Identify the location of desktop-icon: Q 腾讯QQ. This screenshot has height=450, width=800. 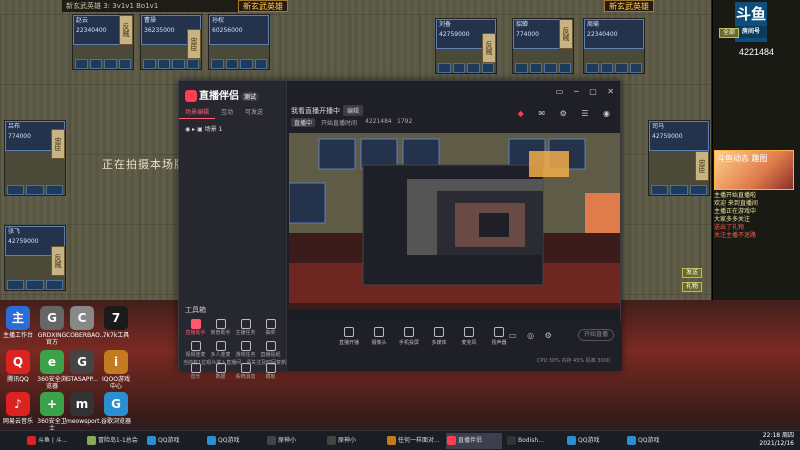
(18, 366).